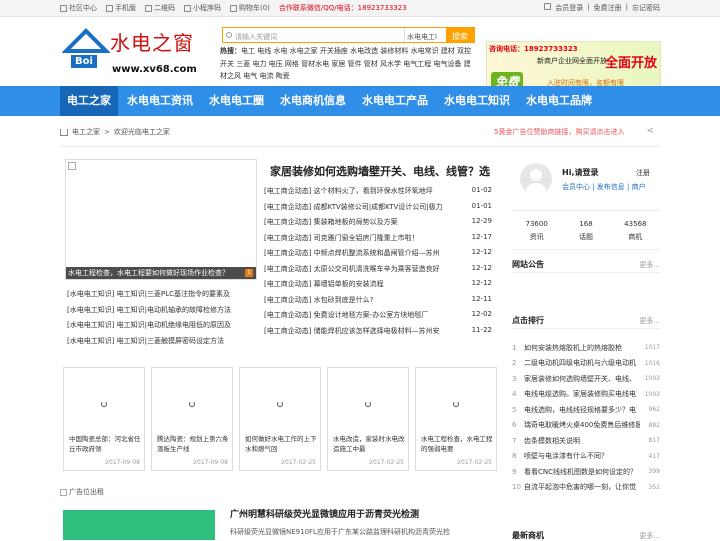 This screenshot has height=541, width=720. I want to click on qrcode-icon, so click(148, 8).